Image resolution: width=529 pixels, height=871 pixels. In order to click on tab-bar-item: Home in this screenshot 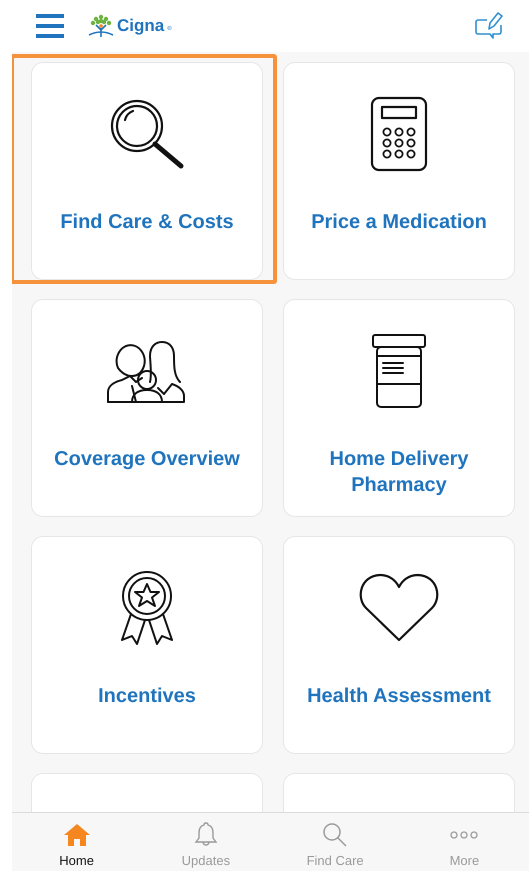, I will do `click(77, 842)`.